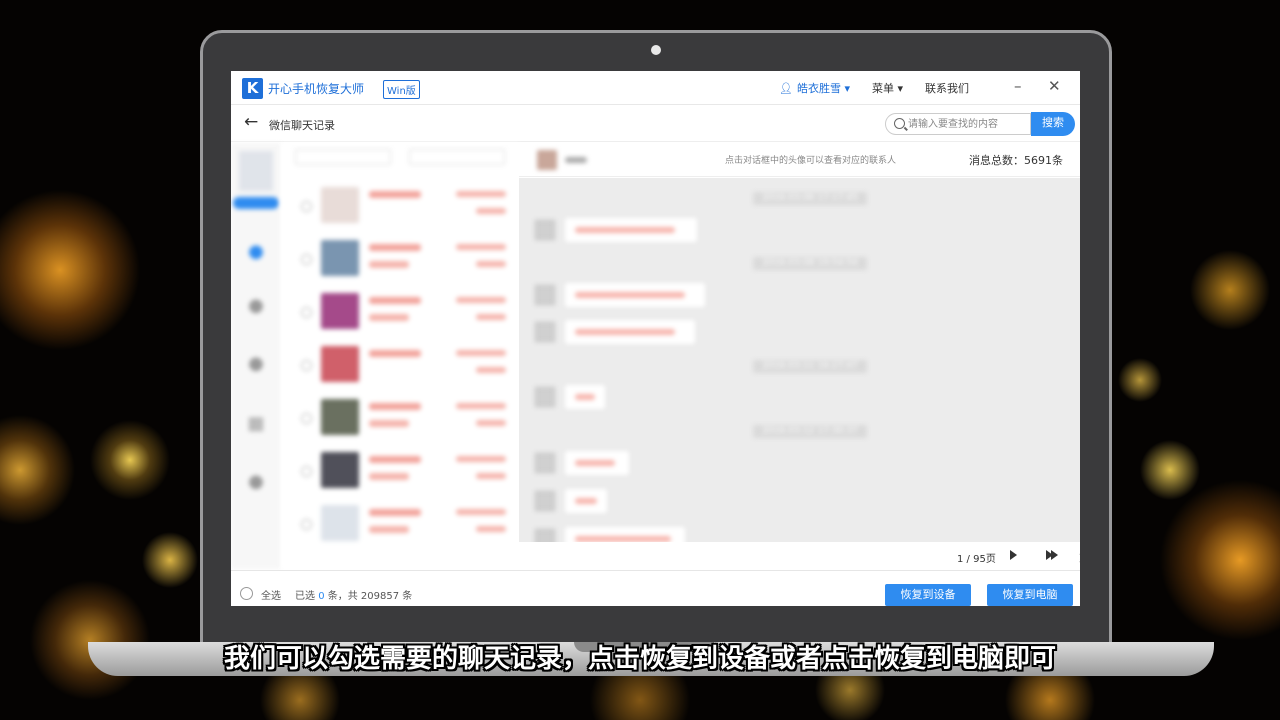  I want to click on menu-button: 菜单 ▾, so click(887, 88).